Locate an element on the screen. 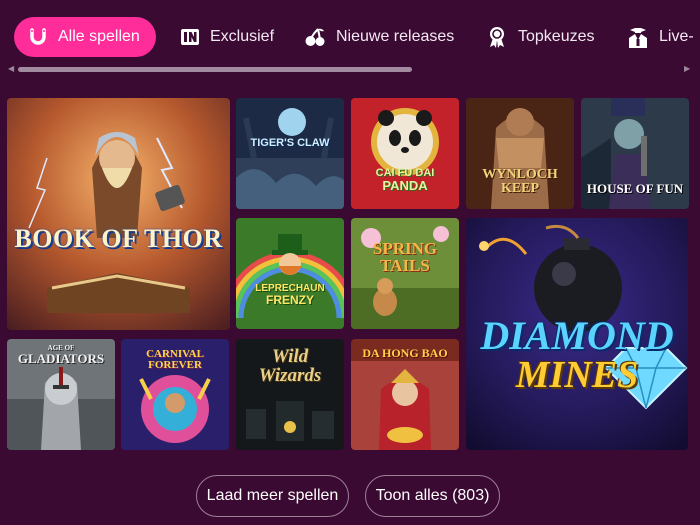  tab-label: Nieuwe releases is located at coordinates (395, 36).